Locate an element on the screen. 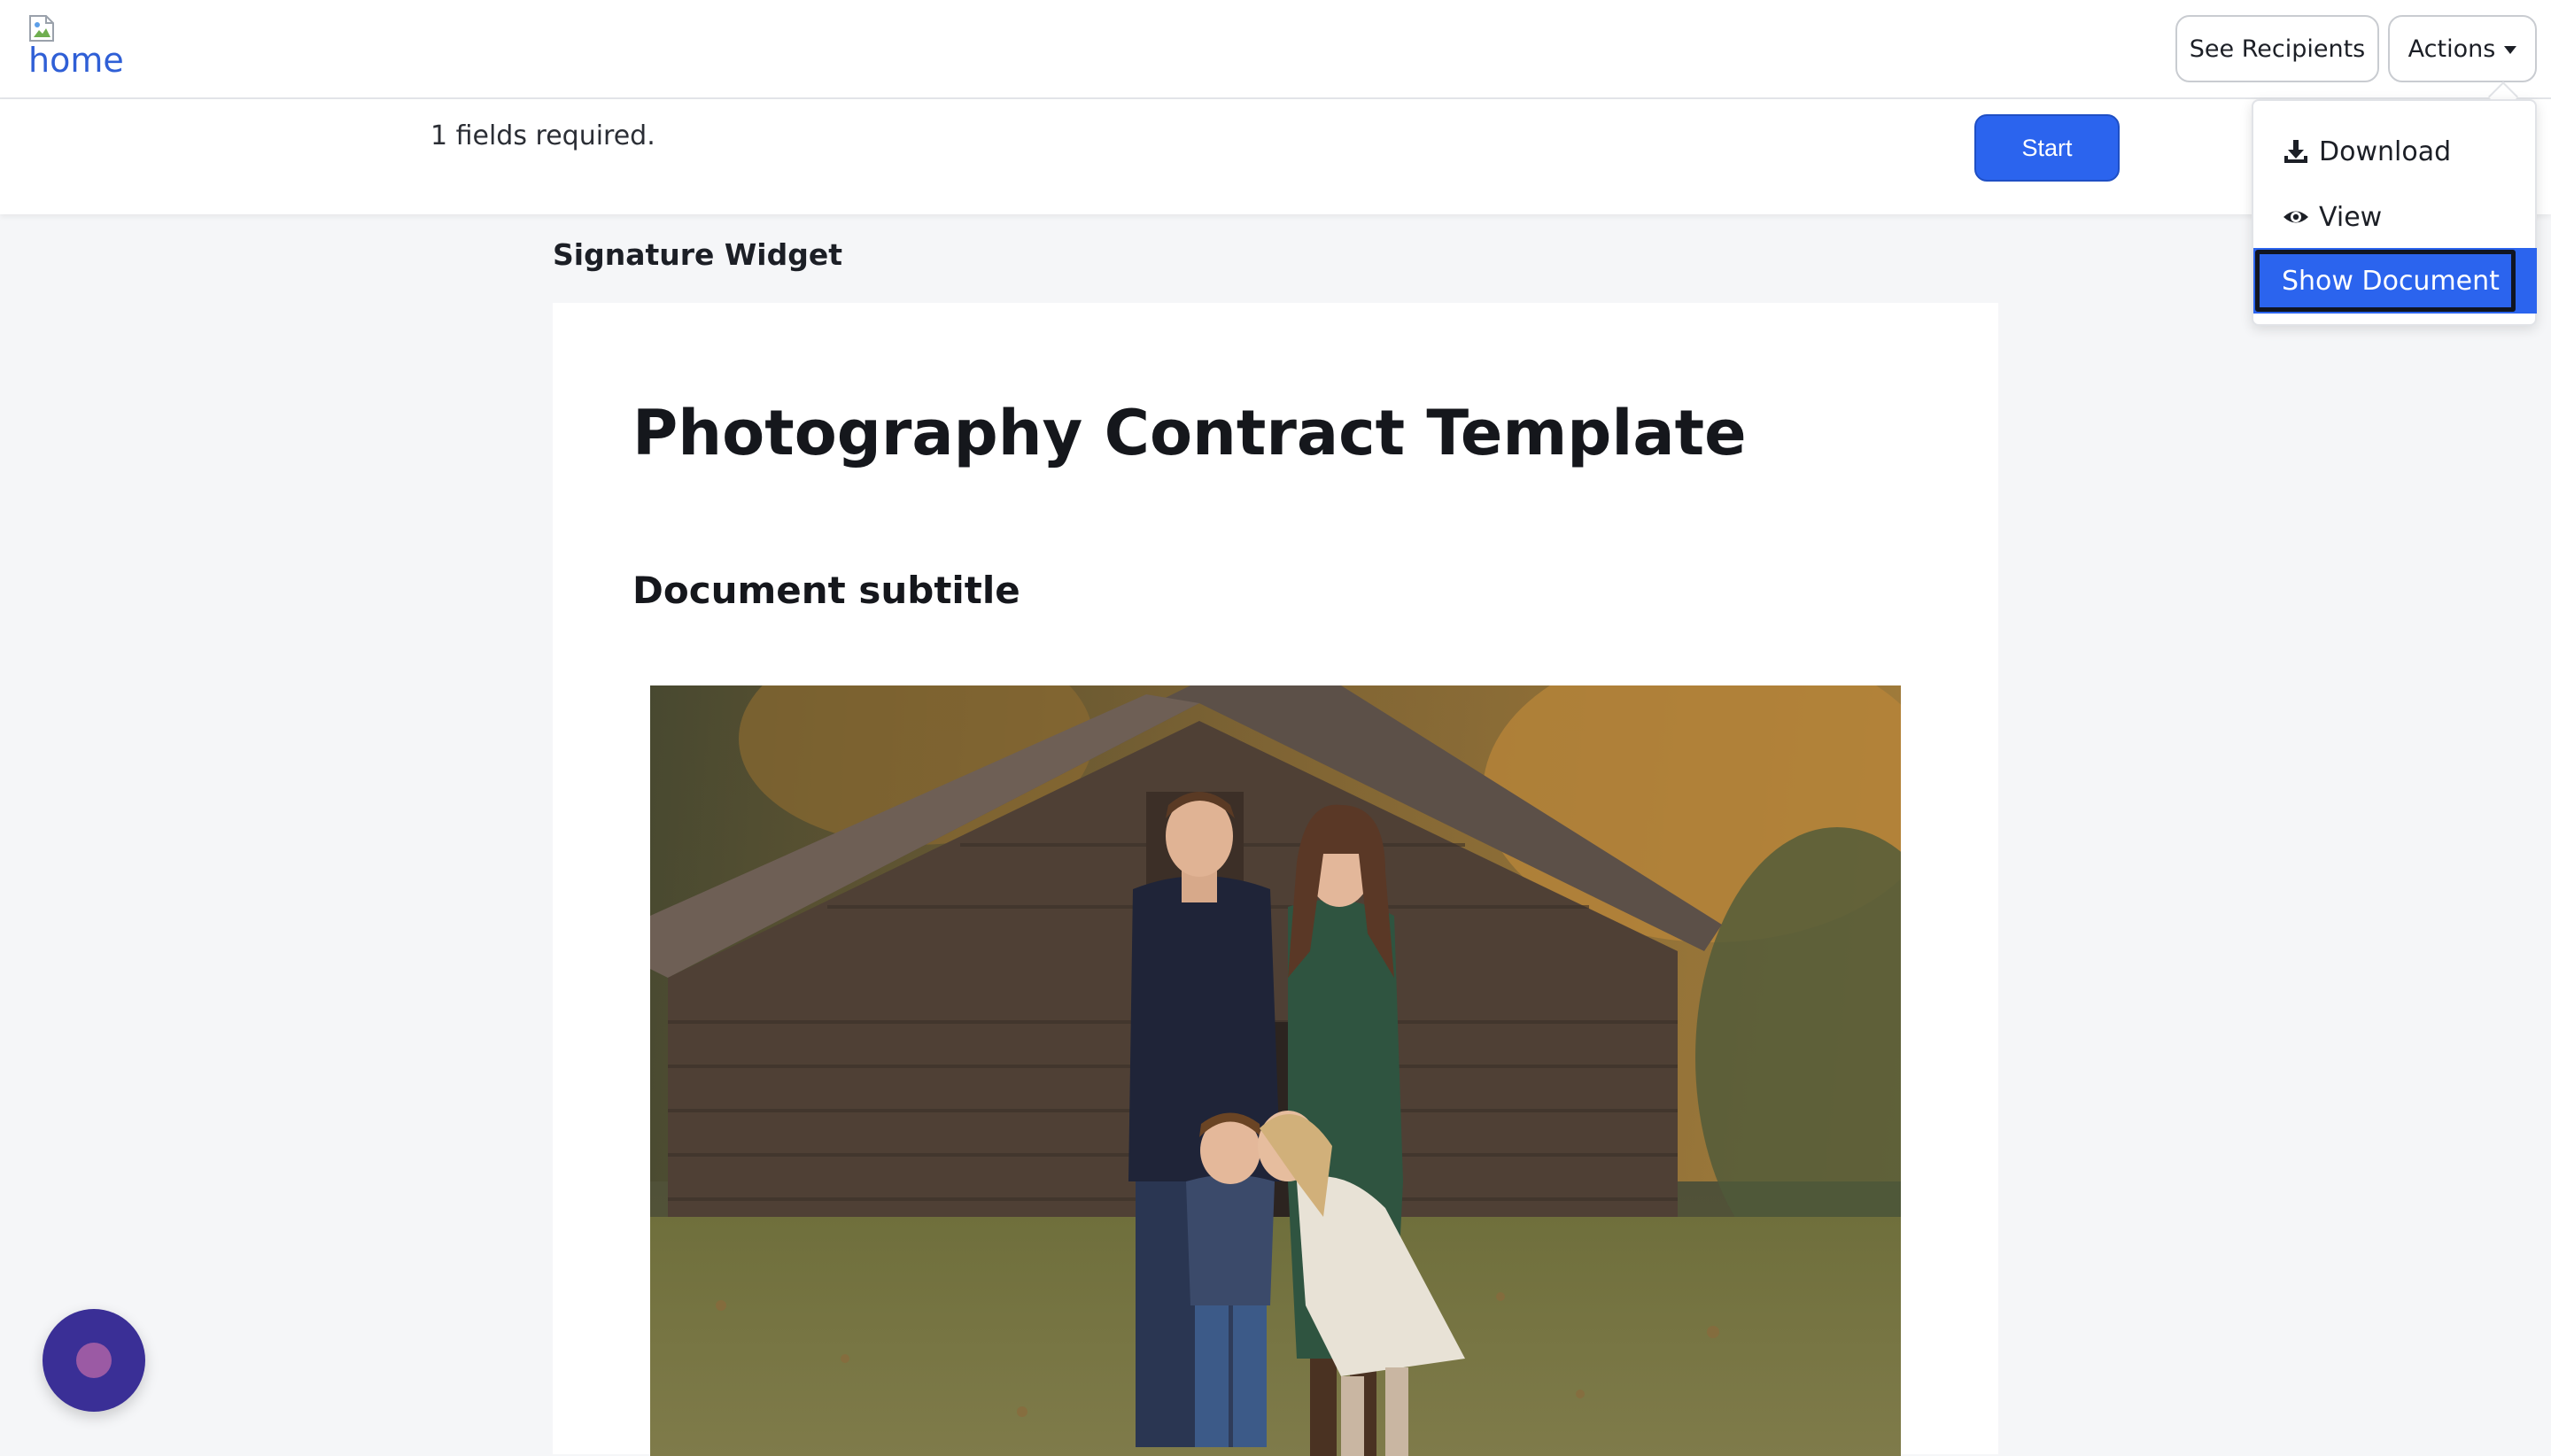 This screenshot has width=2551, height=1456. actions-dropdown-menu: Download View Show Document is located at coordinates (2395, 212).